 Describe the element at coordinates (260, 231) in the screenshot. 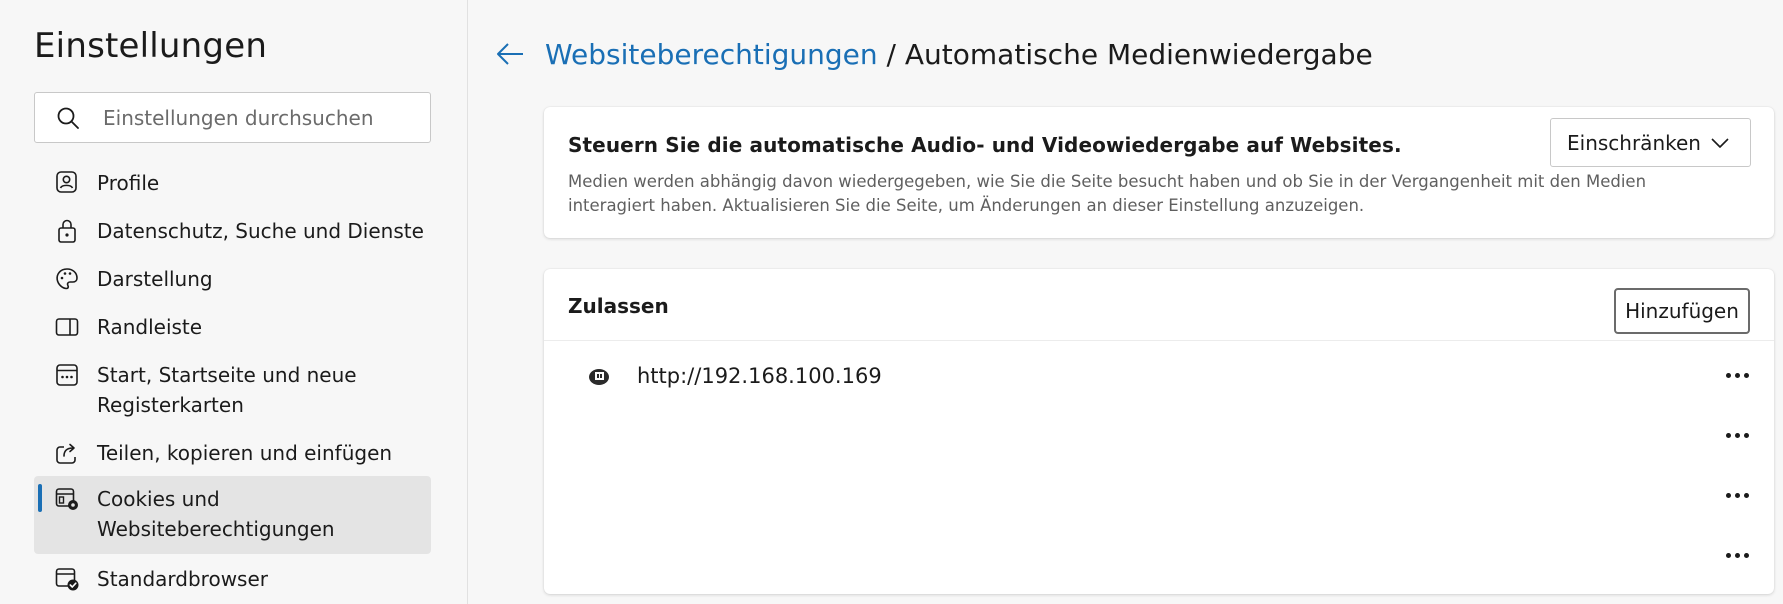

I see `sidebar-item-label: Datenschutz, Suche und Dienste` at that location.